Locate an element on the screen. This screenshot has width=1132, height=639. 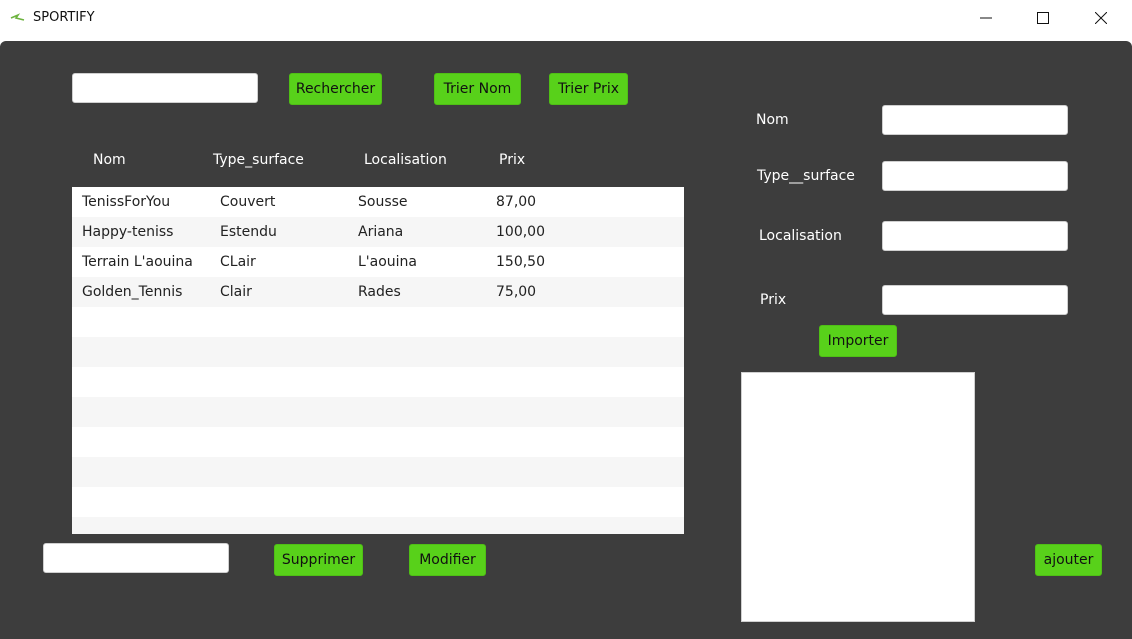
cell-prix: 150,50 is located at coordinates (520, 262).